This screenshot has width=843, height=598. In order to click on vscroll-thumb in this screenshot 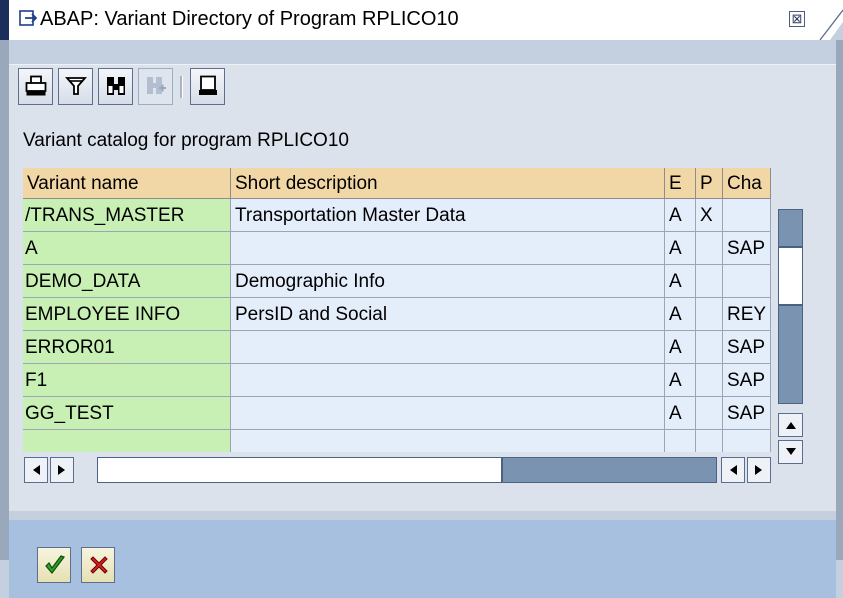, I will do `click(790, 276)`.